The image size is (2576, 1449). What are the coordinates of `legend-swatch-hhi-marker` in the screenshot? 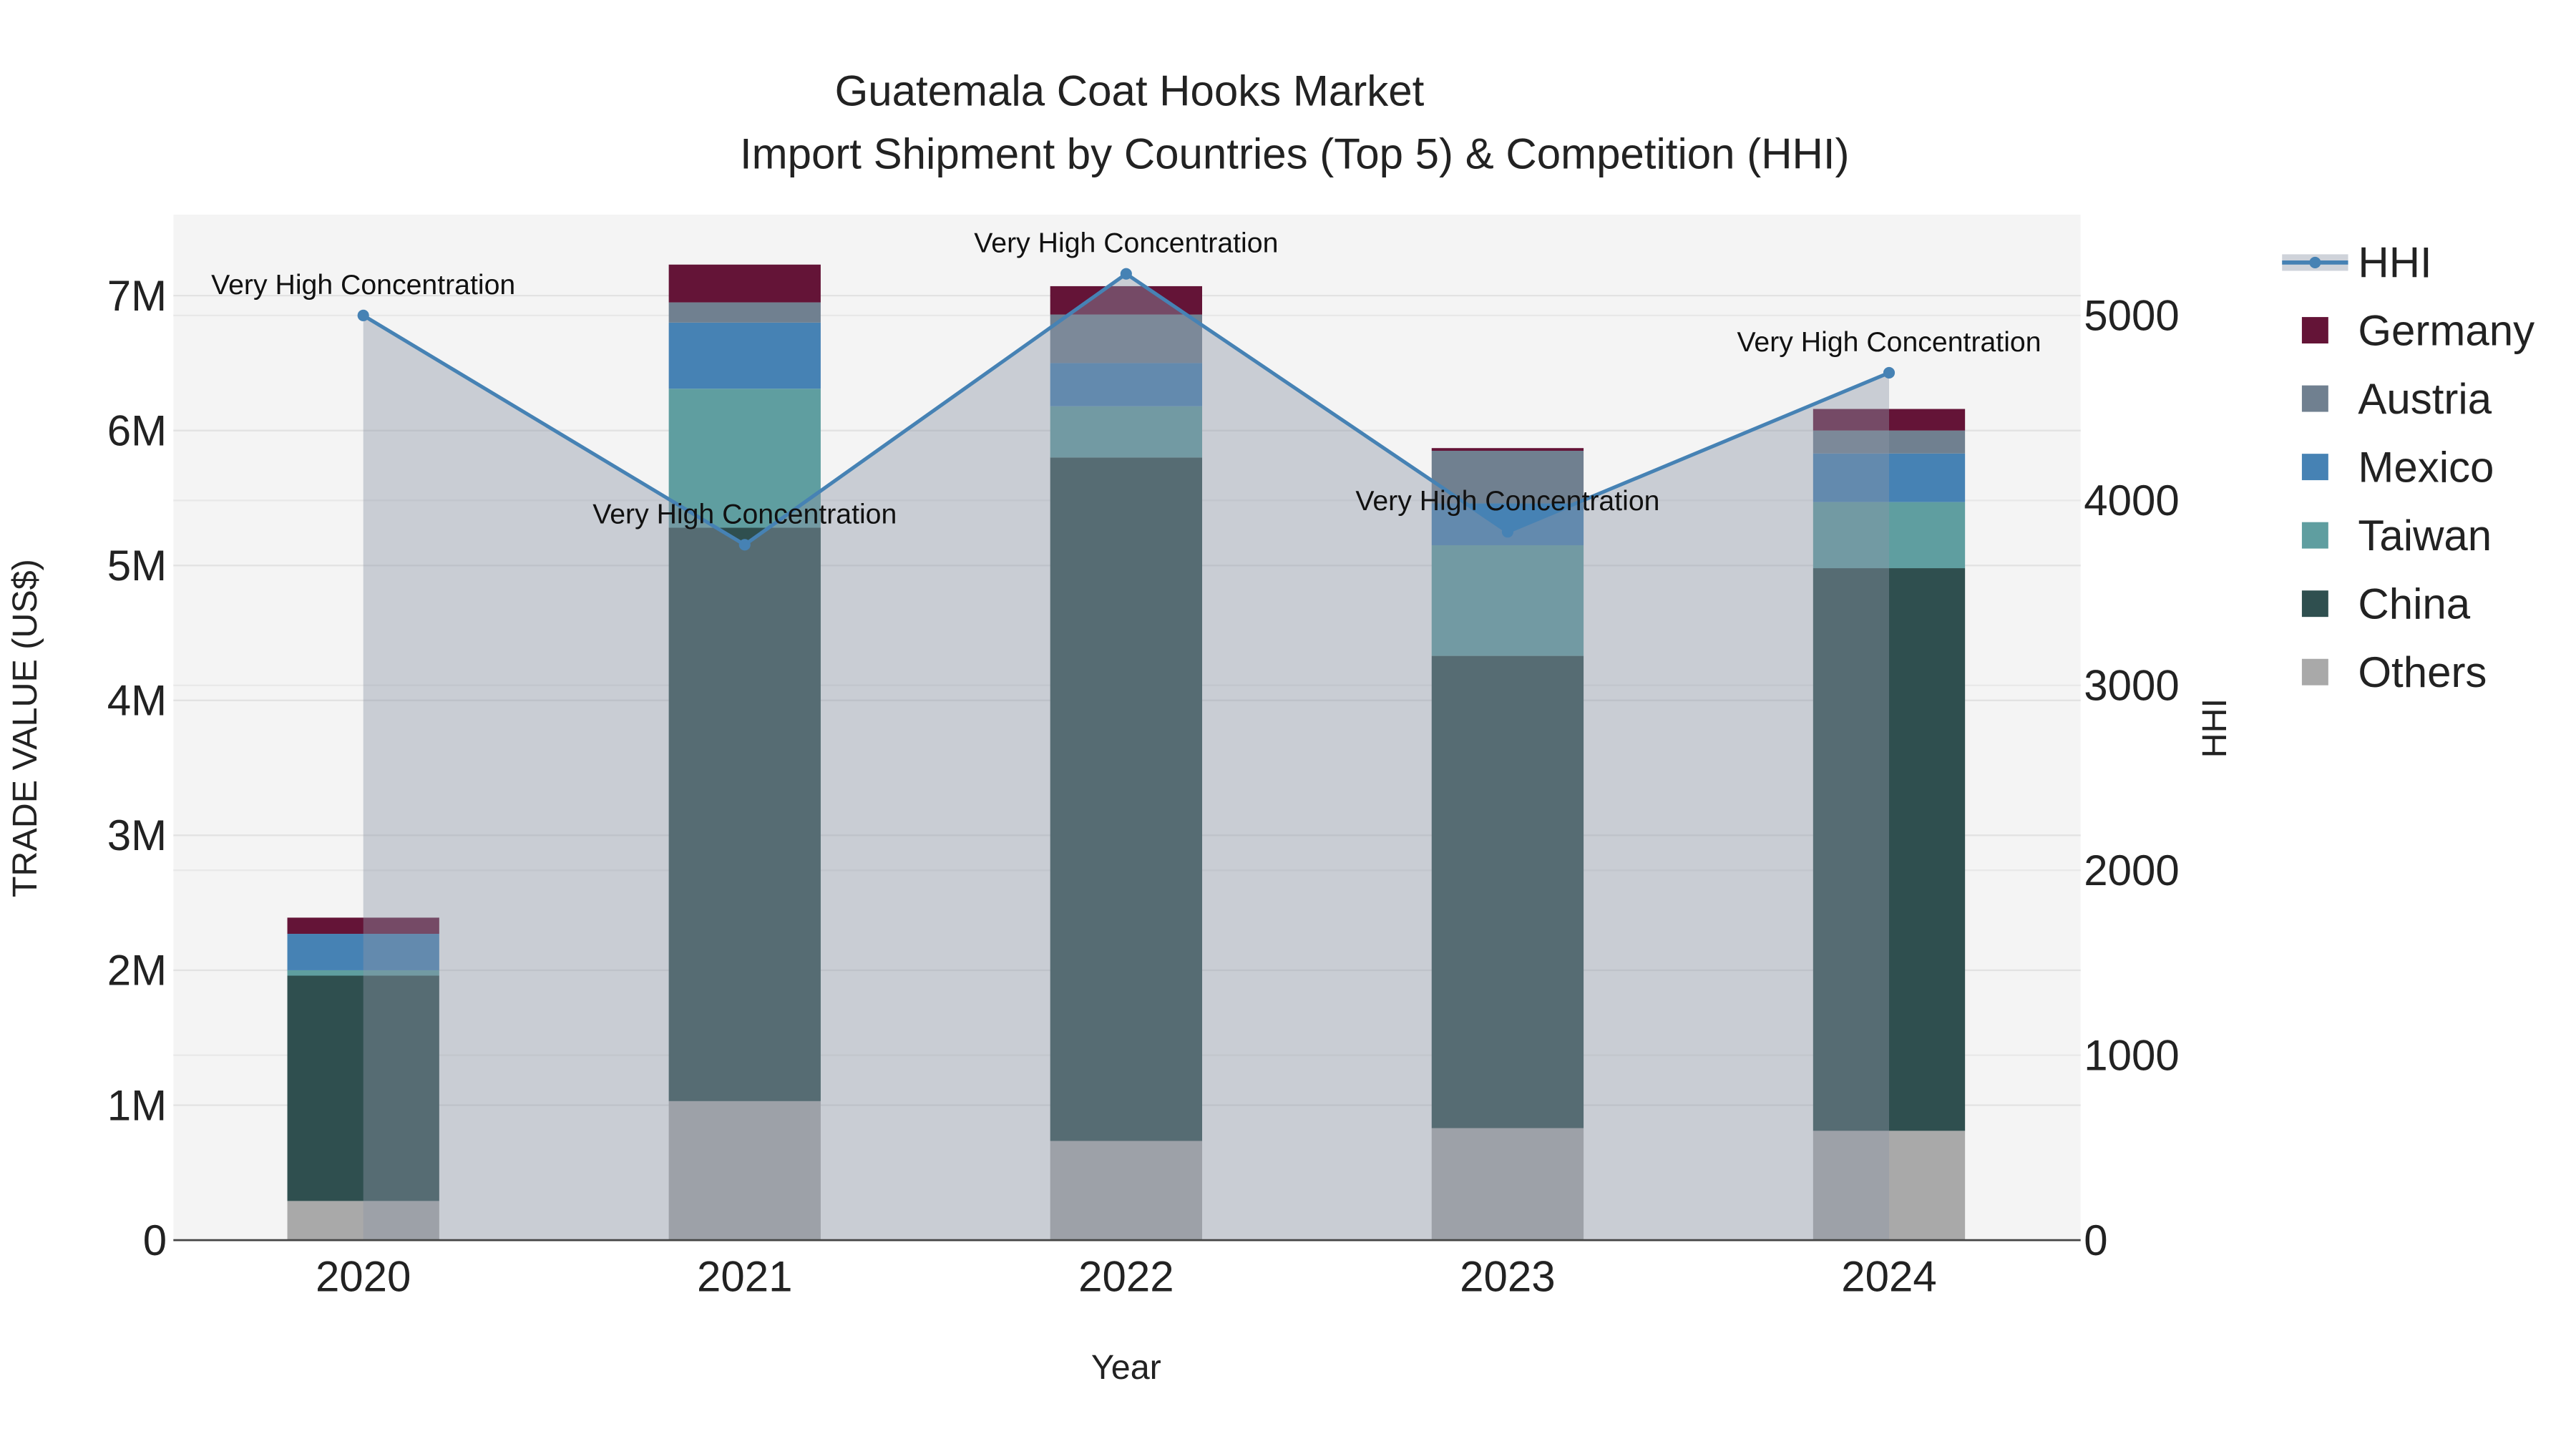 It's located at (2315, 262).